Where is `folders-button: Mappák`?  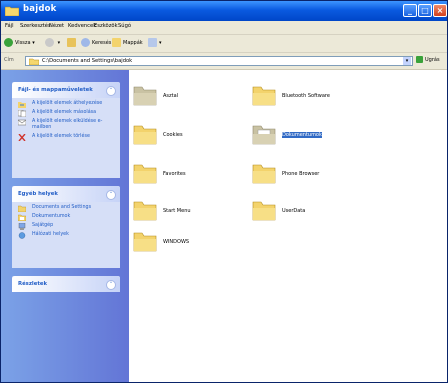 folders-button: Mappák is located at coordinates (127, 43).